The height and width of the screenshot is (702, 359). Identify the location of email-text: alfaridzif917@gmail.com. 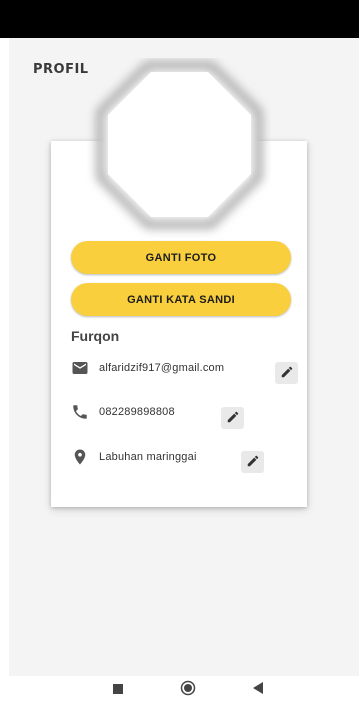
(162, 368).